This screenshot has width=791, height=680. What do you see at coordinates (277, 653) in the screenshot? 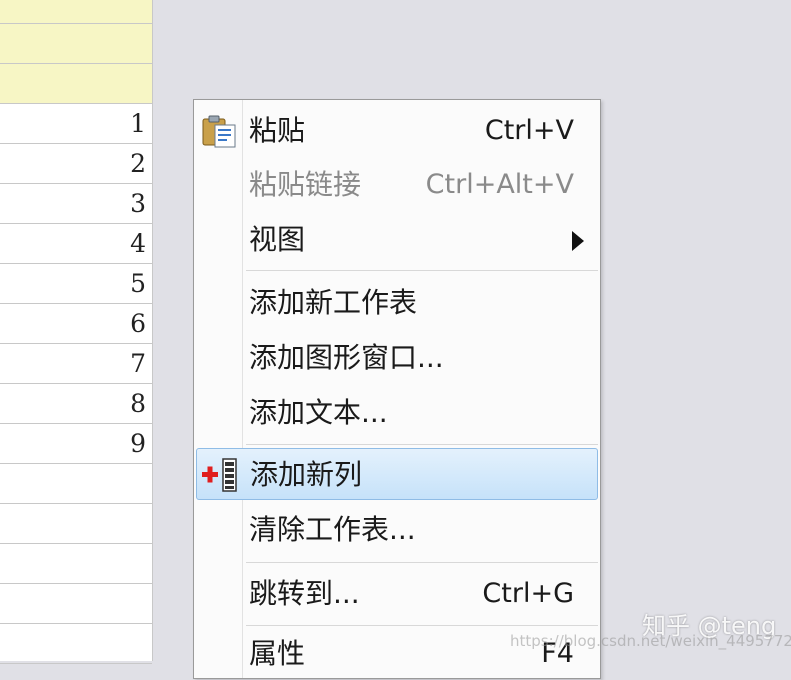
I see `menu-item-label: 属性` at bounding box center [277, 653].